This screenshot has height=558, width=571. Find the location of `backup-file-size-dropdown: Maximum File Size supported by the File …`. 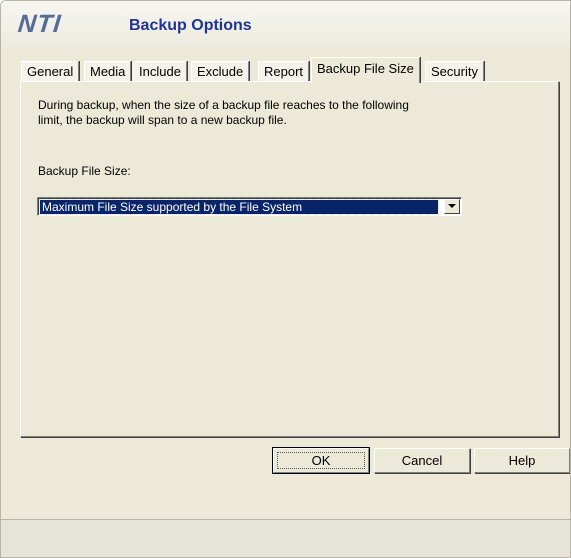

backup-file-size-dropdown: Maximum File Size supported by the File … is located at coordinates (249, 206).